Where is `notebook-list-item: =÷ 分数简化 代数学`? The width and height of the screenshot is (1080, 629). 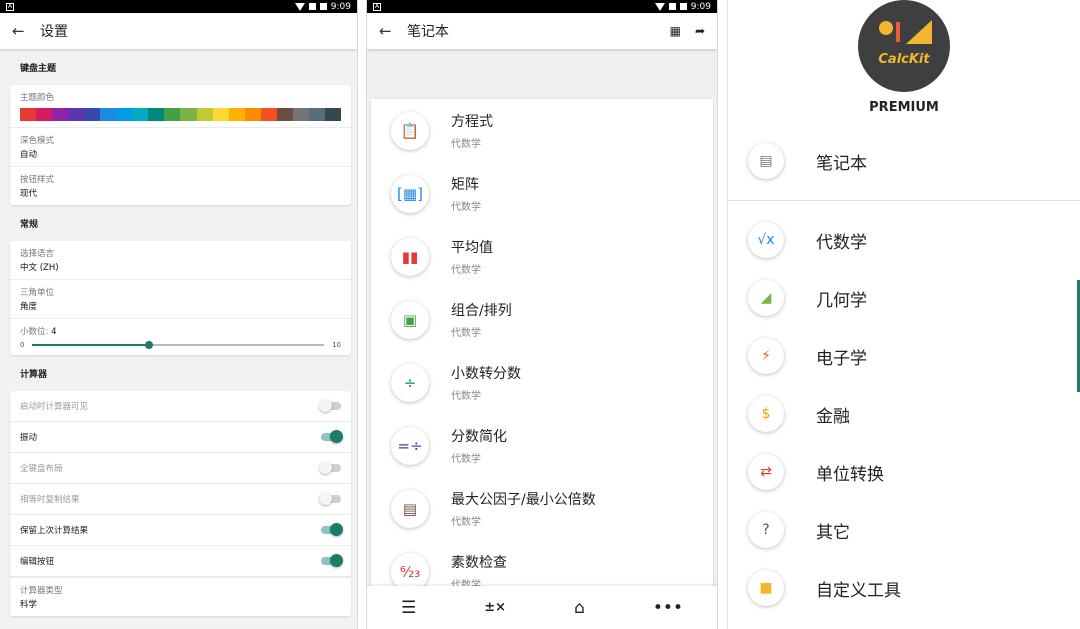
notebook-list-item: =÷ 分数简化 代数学 is located at coordinates (542, 445).